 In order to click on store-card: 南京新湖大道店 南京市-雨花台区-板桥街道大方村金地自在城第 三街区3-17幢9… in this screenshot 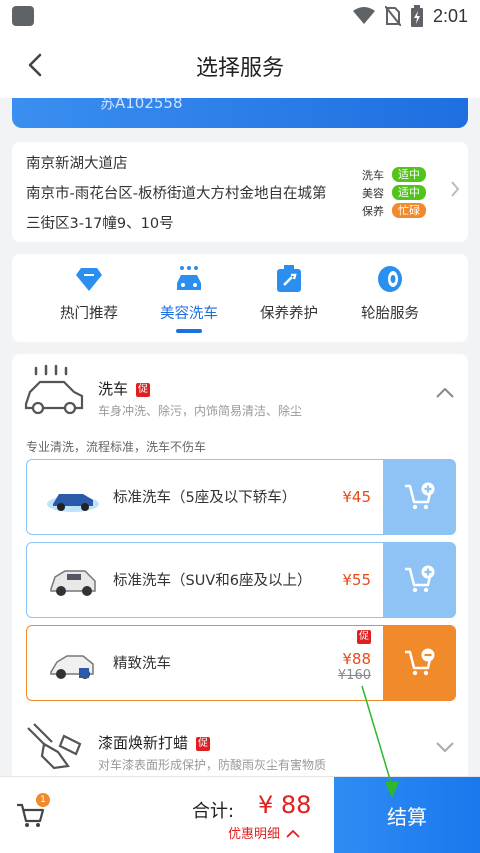, I will do `click(240, 192)`.